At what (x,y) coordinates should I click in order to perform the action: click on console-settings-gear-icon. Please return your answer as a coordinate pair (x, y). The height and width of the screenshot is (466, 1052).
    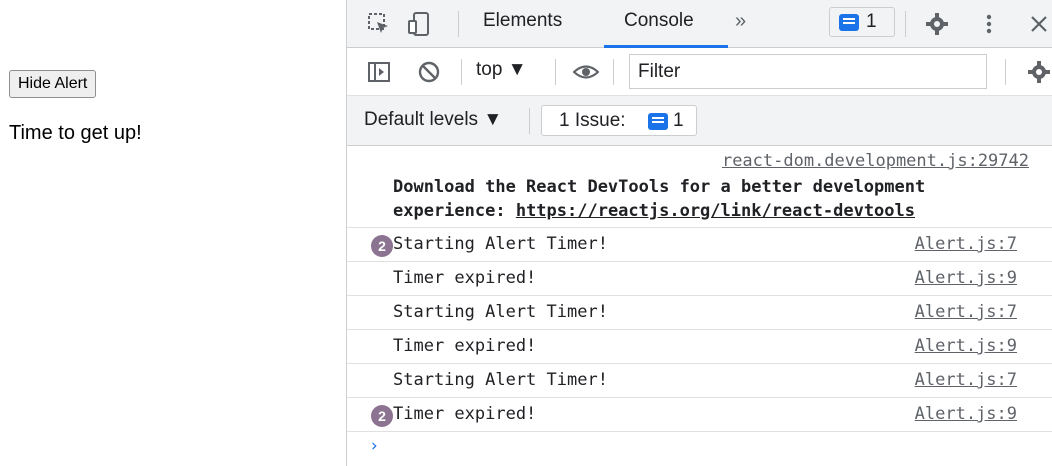
    Looking at the image, I should click on (1039, 72).